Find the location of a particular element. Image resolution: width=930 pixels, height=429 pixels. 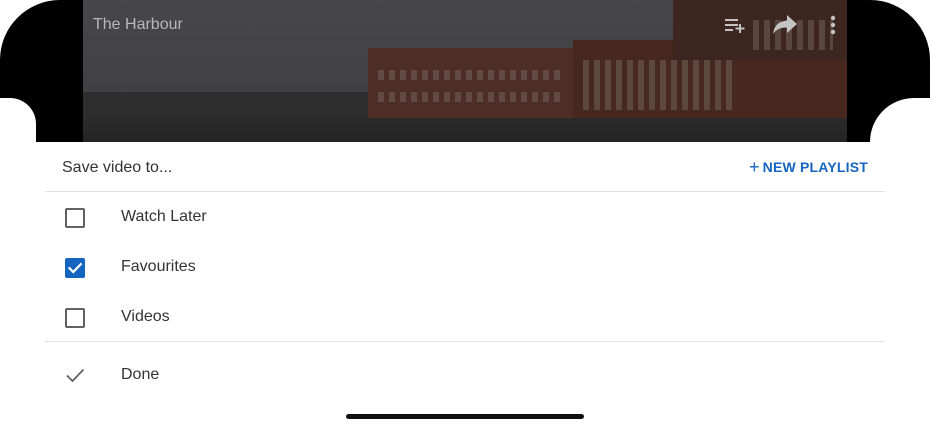

divider is located at coordinates (465, 341).